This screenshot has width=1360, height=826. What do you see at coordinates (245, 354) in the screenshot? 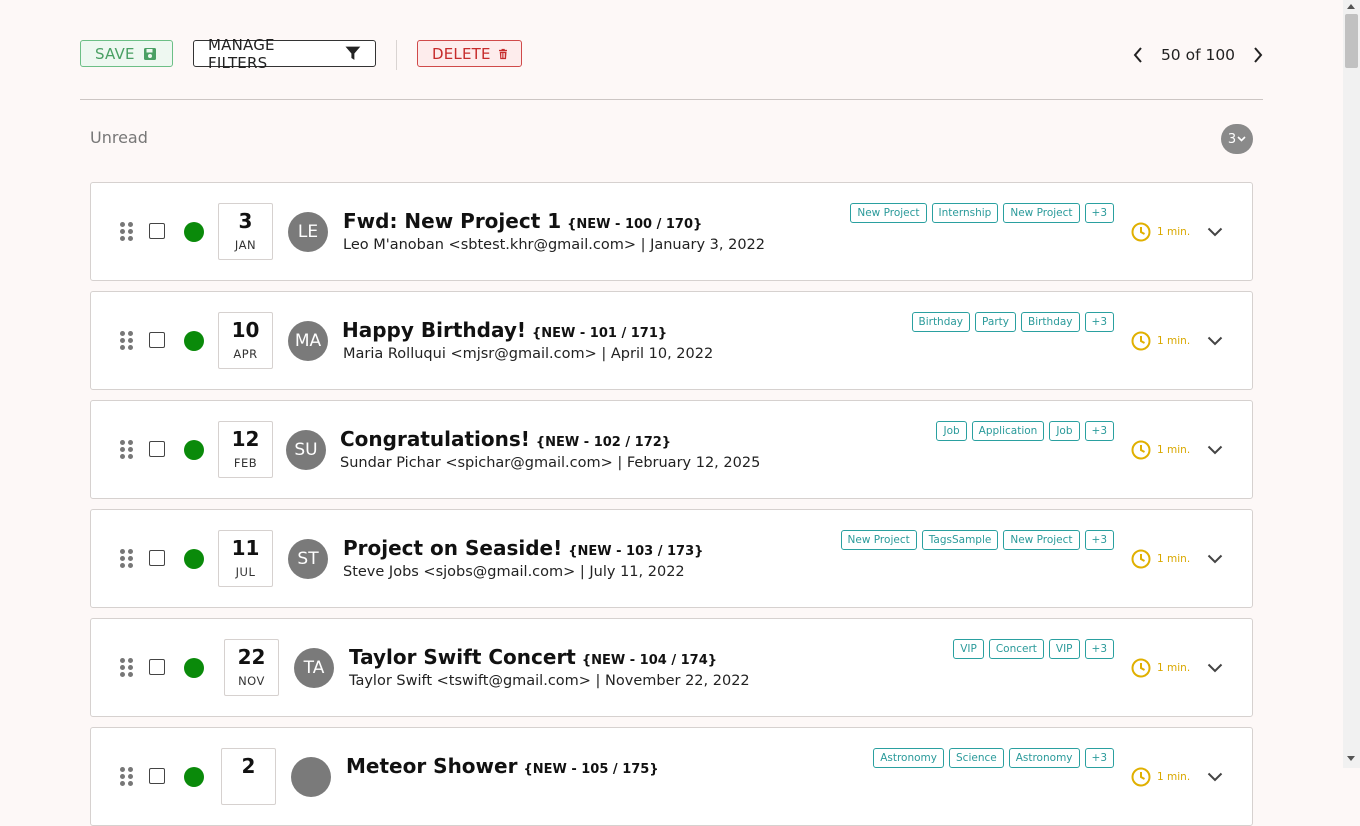
I see `date-month: APR` at bounding box center [245, 354].